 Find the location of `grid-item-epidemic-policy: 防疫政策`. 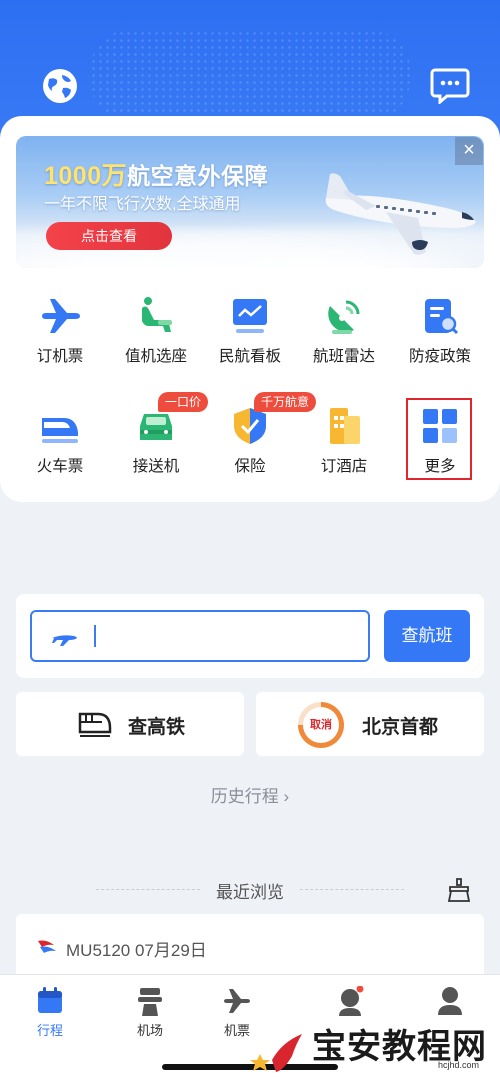

grid-item-epidemic-policy: 防疫政策 is located at coordinates (440, 336).